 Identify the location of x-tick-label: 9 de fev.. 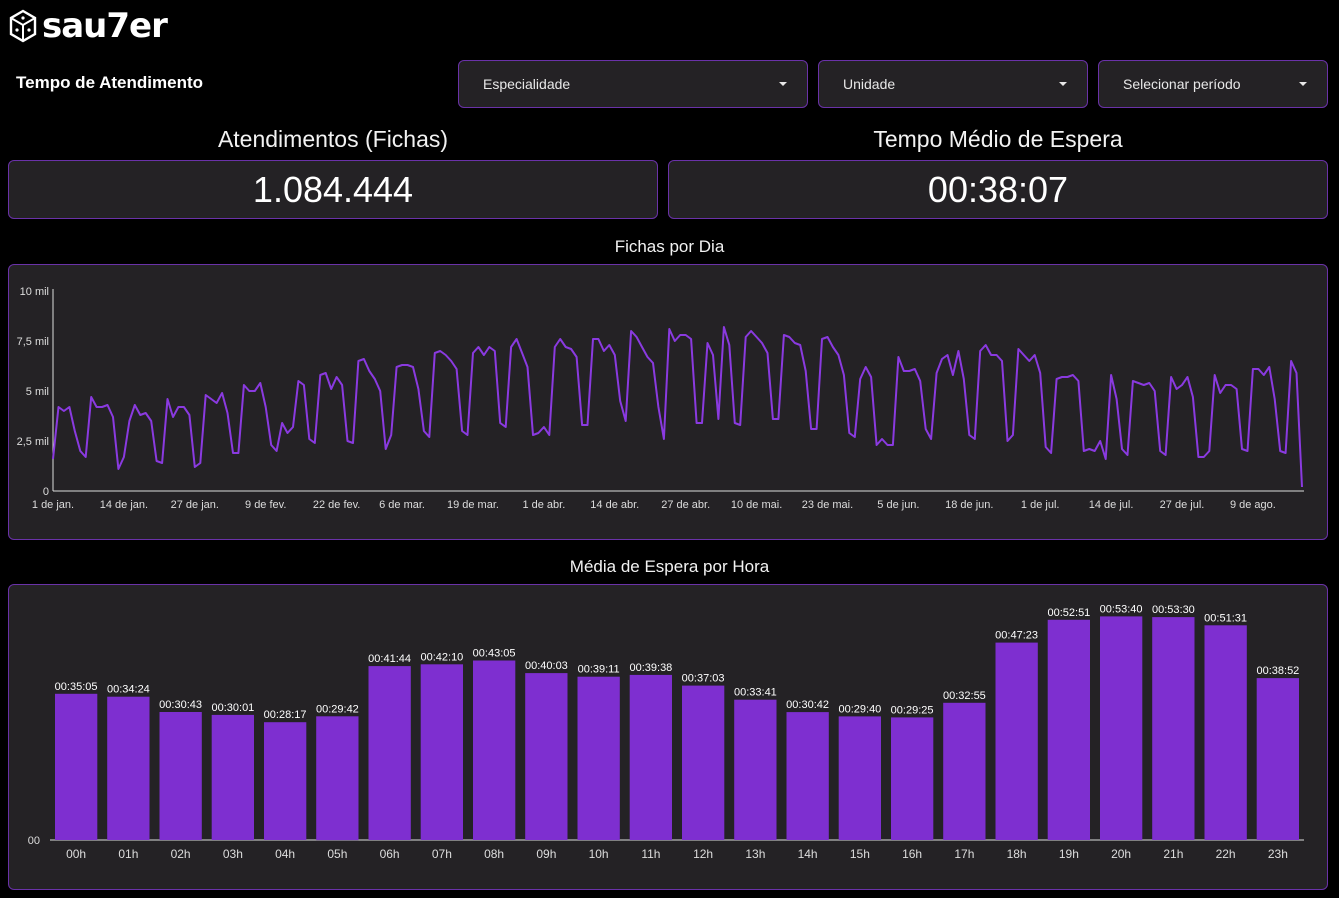
(265, 505).